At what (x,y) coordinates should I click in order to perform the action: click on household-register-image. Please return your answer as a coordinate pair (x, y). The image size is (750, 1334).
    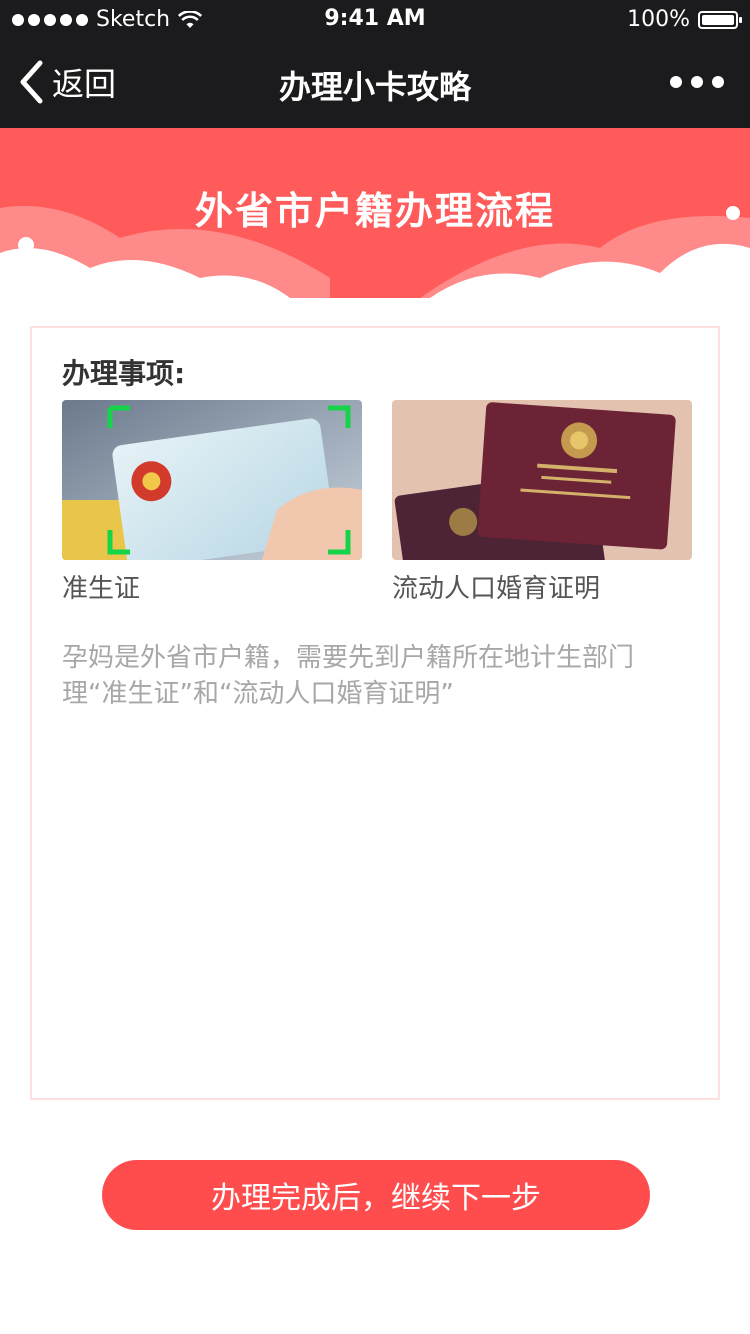
    Looking at the image, I should click on (542, 480).